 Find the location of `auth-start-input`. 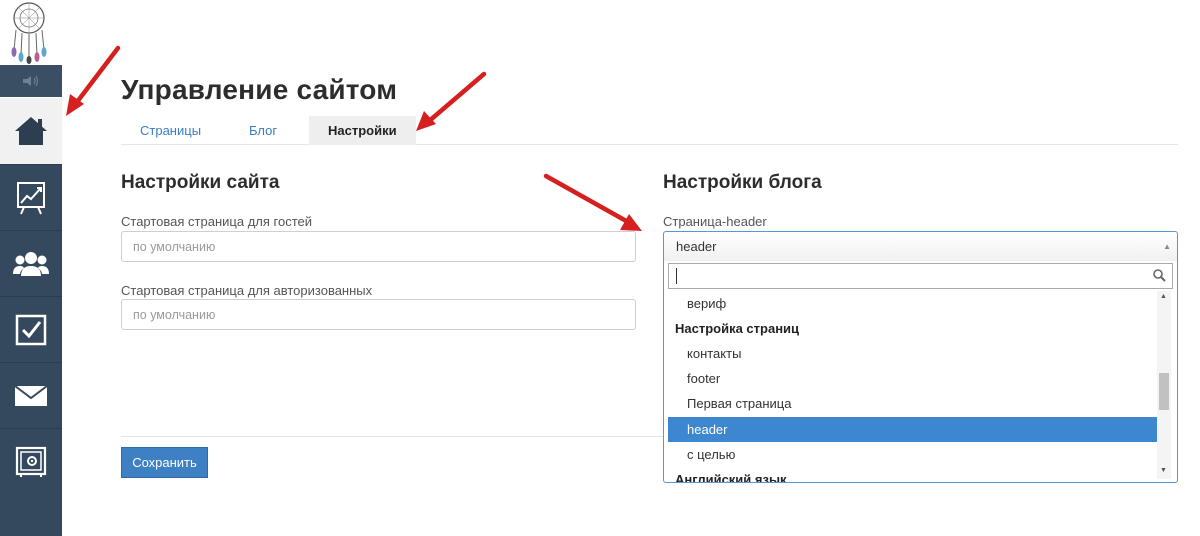

auth-start-input is located at coordinates (378, 314).